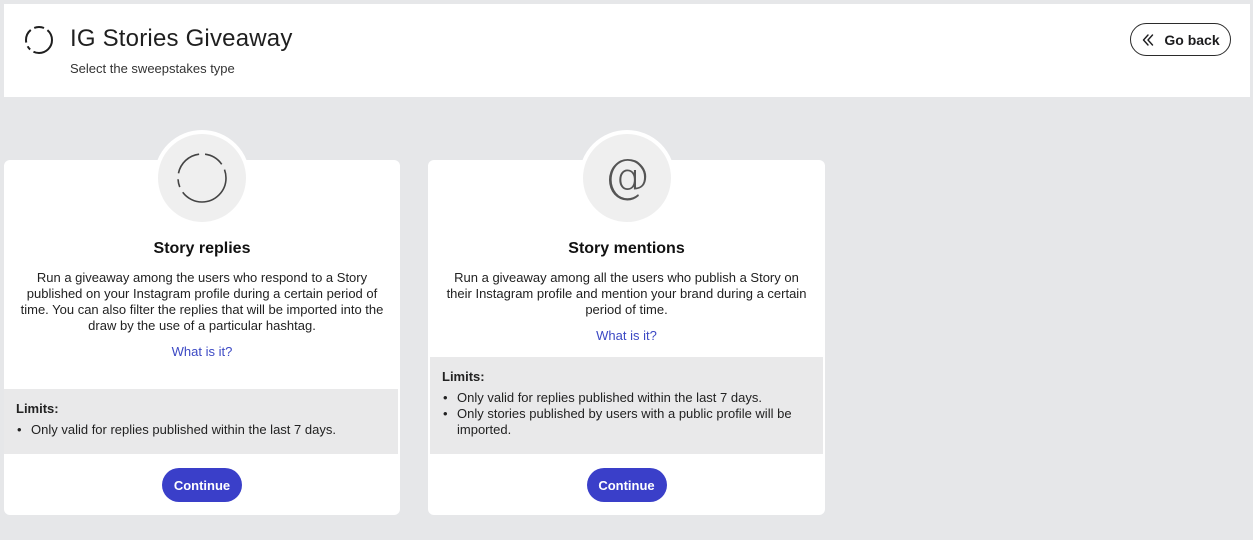 Image resolution: width=1253 pixels, height=540 pixels. I want to click on at-sign-icon: @, so click(627, 176).